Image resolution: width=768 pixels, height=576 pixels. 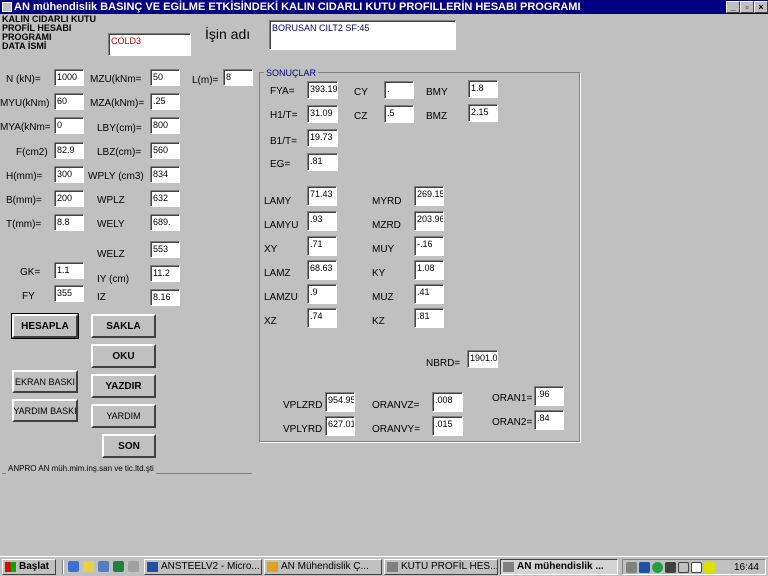 What do you see at coordinates (69, 125) in the screenshot?
I see `mya-input: 0` at bounding box center [69, 125].